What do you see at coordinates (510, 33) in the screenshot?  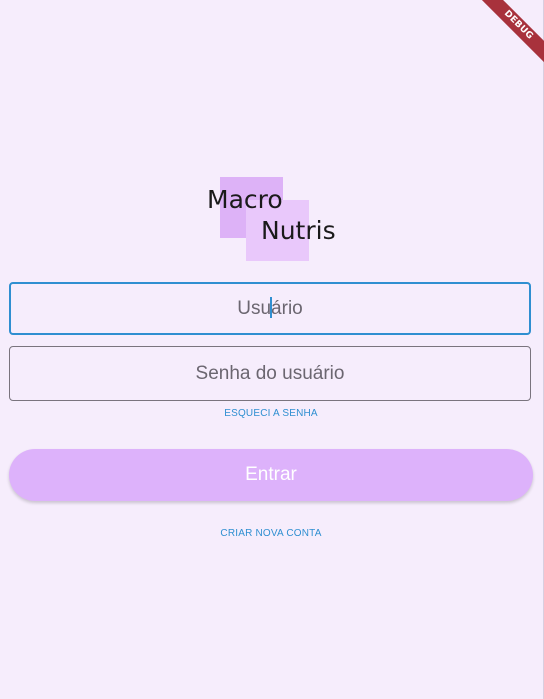 I see `debug-banner-label: DEBUG` at bounding box center [510, 33].